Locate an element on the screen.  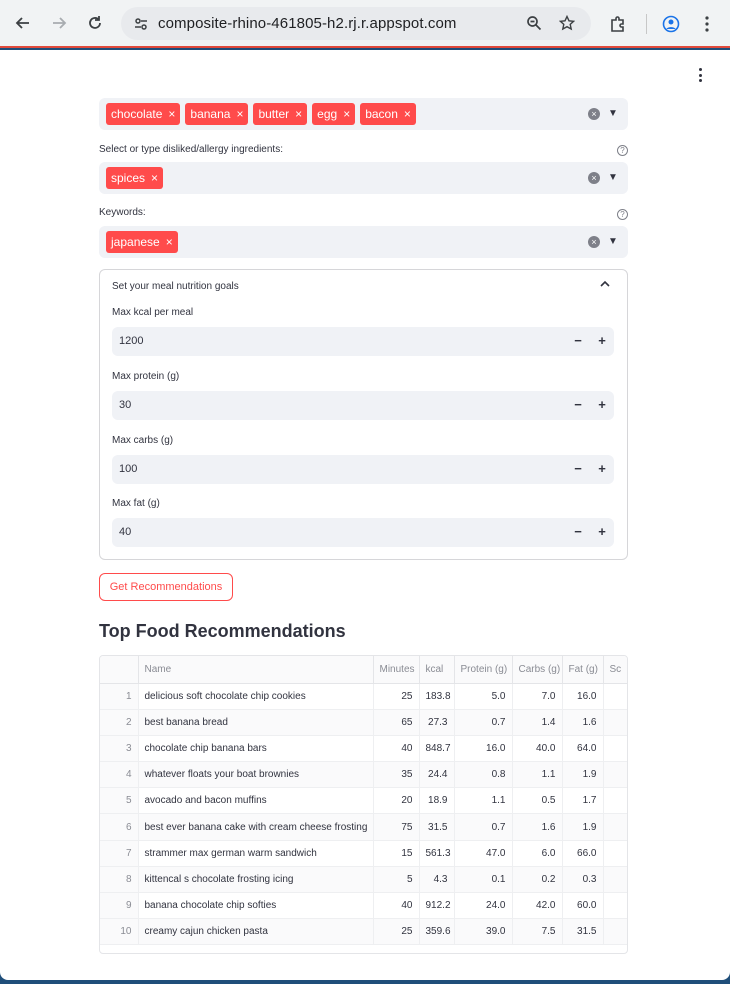
row-index: 7 is located at coordinates (119, 853).